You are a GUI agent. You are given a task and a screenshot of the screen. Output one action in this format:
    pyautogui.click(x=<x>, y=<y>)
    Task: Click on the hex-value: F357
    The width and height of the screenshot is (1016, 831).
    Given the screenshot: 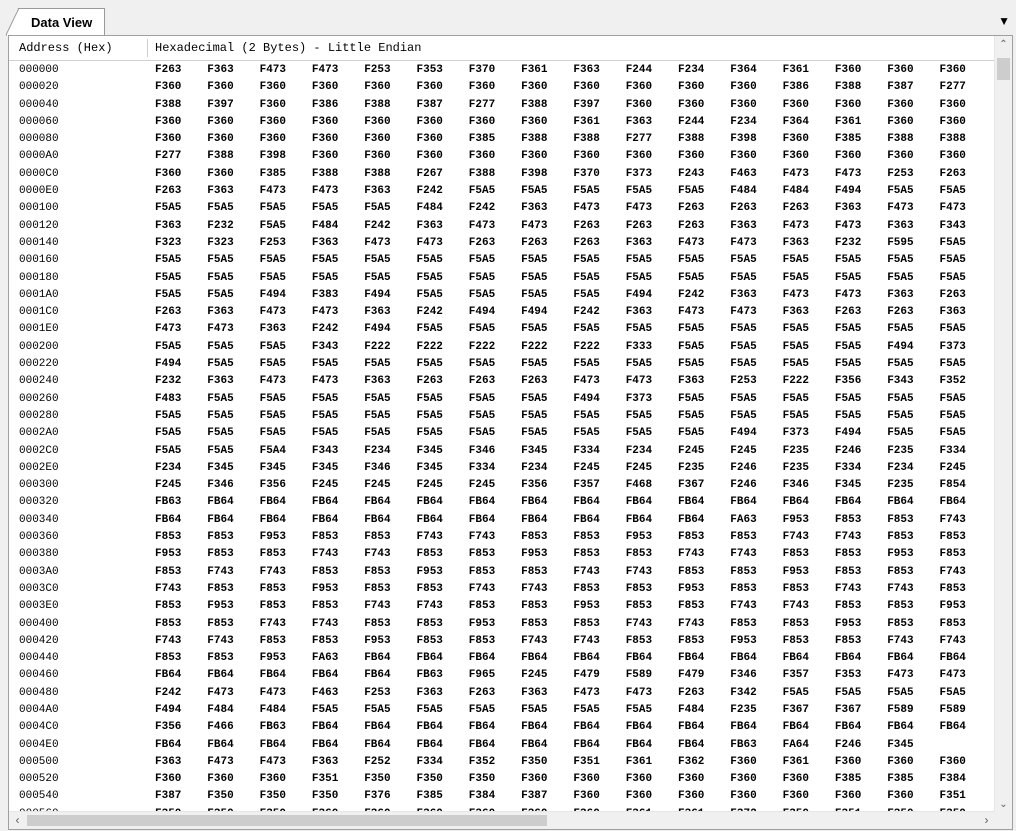 What is the action you would take?
    pyautogui.click(x=796, y=675)
    